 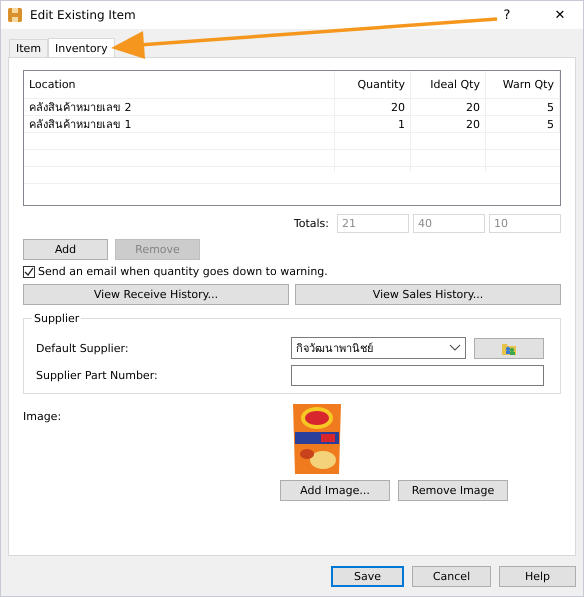 What do you see at coordinates (97, 375) in the screenshot?
I see `field-label: Supplier Part Number:` at bounding box center [97, 375].